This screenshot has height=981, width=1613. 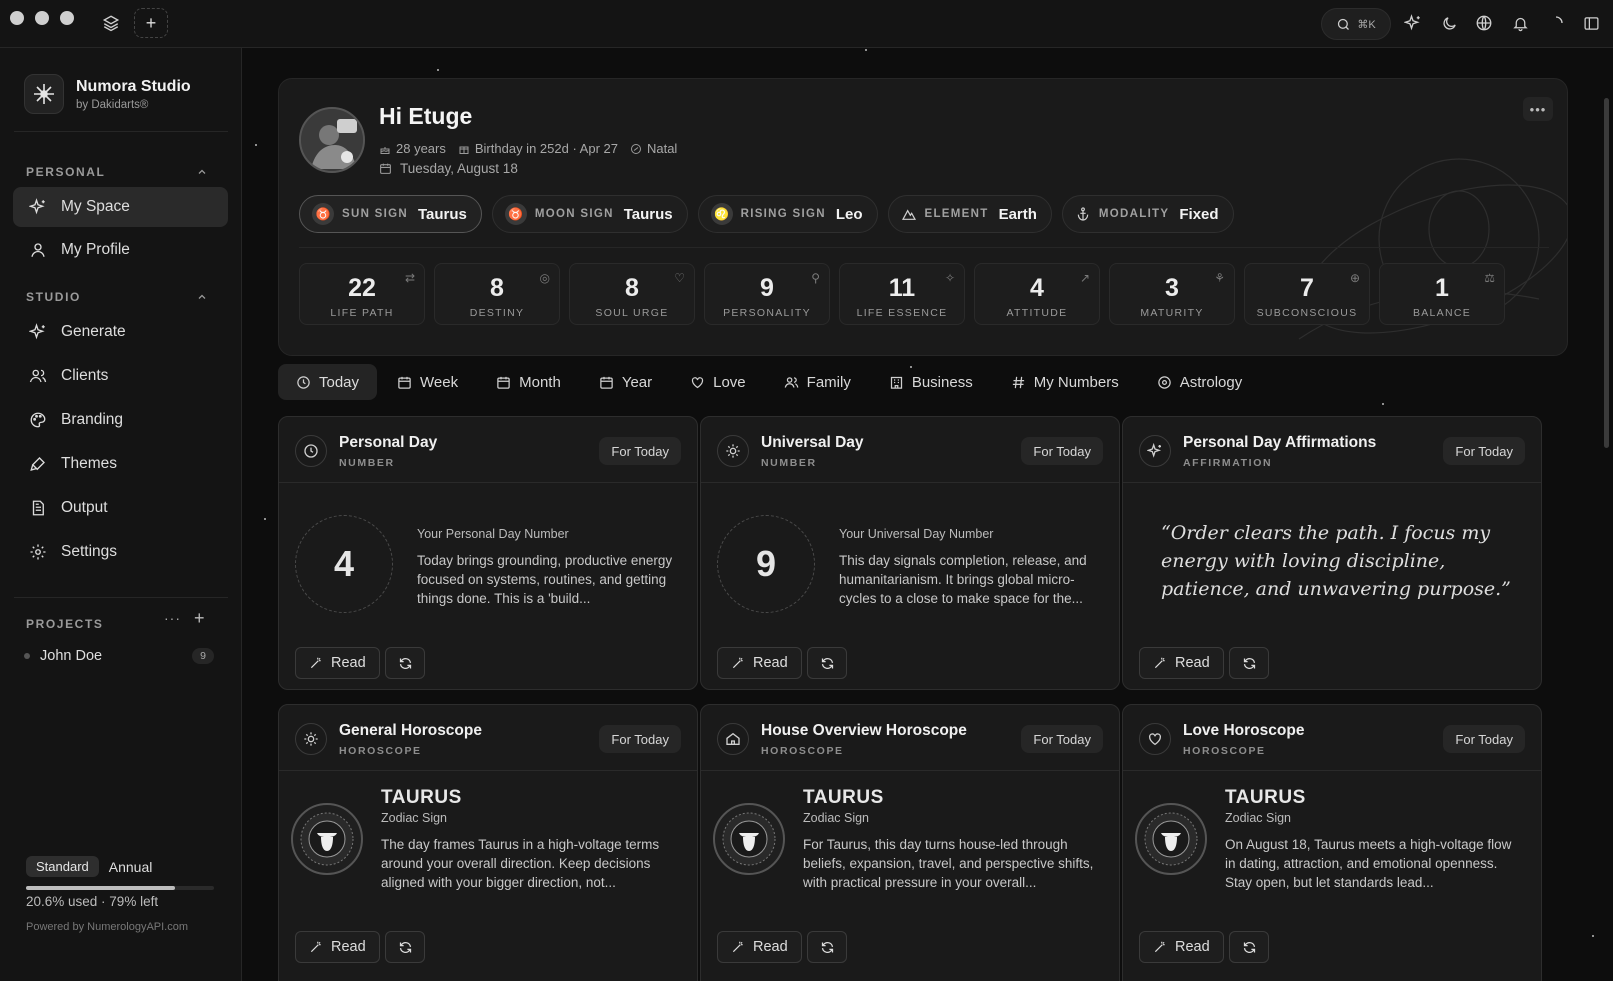 I want to click on window-minimize-button, so click(x=42, y=18).